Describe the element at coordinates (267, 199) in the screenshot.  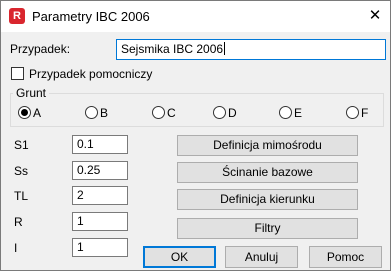
I see `direction-definition-button: Definicja kierunku` at that location.